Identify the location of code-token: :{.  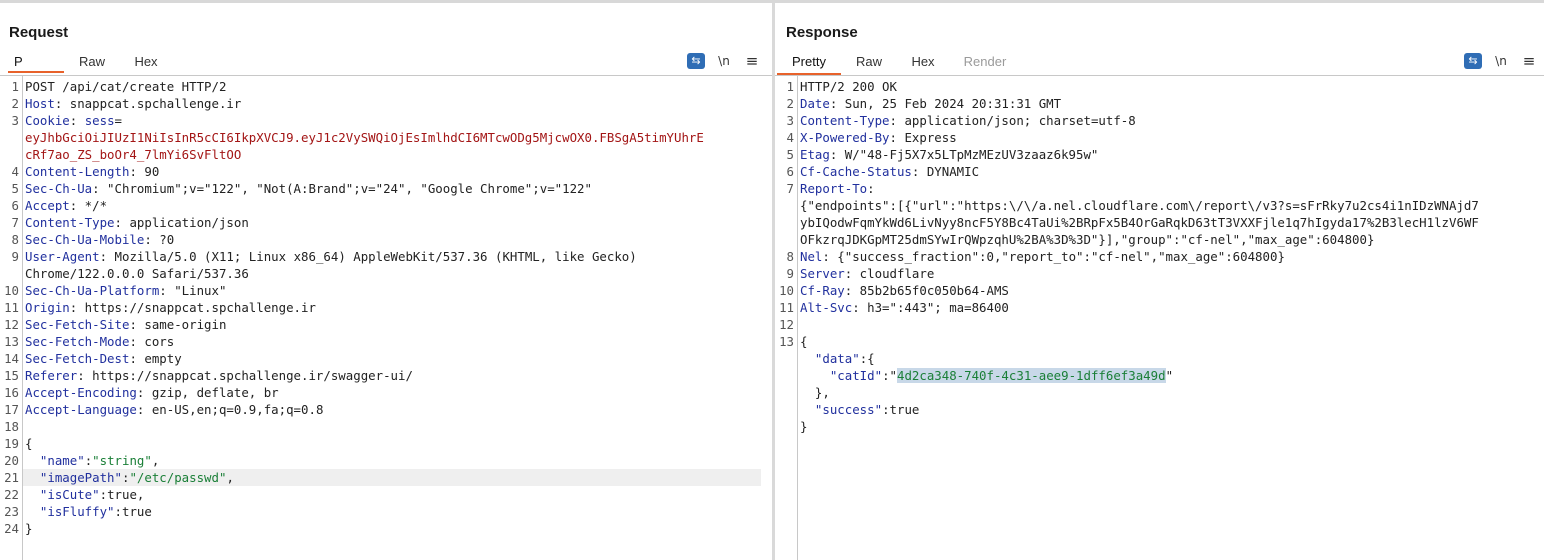
(867, 358).